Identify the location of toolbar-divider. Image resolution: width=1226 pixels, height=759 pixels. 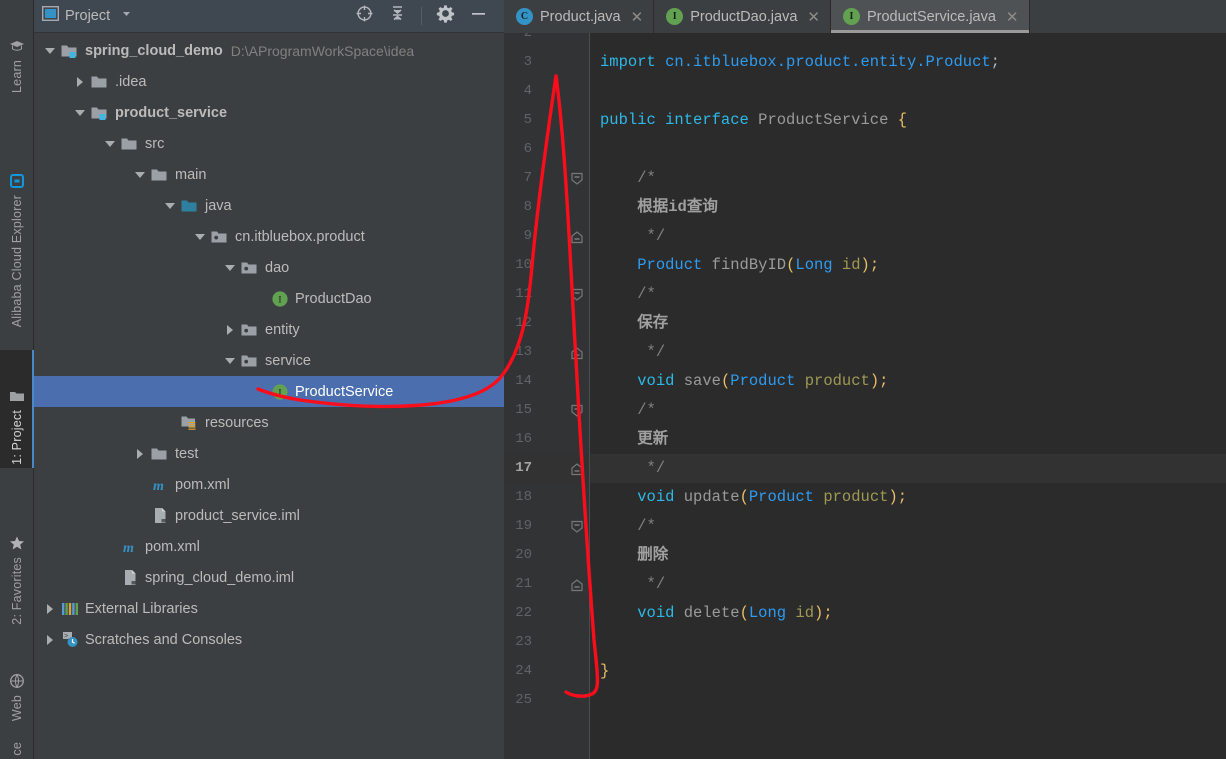
(421, 16).